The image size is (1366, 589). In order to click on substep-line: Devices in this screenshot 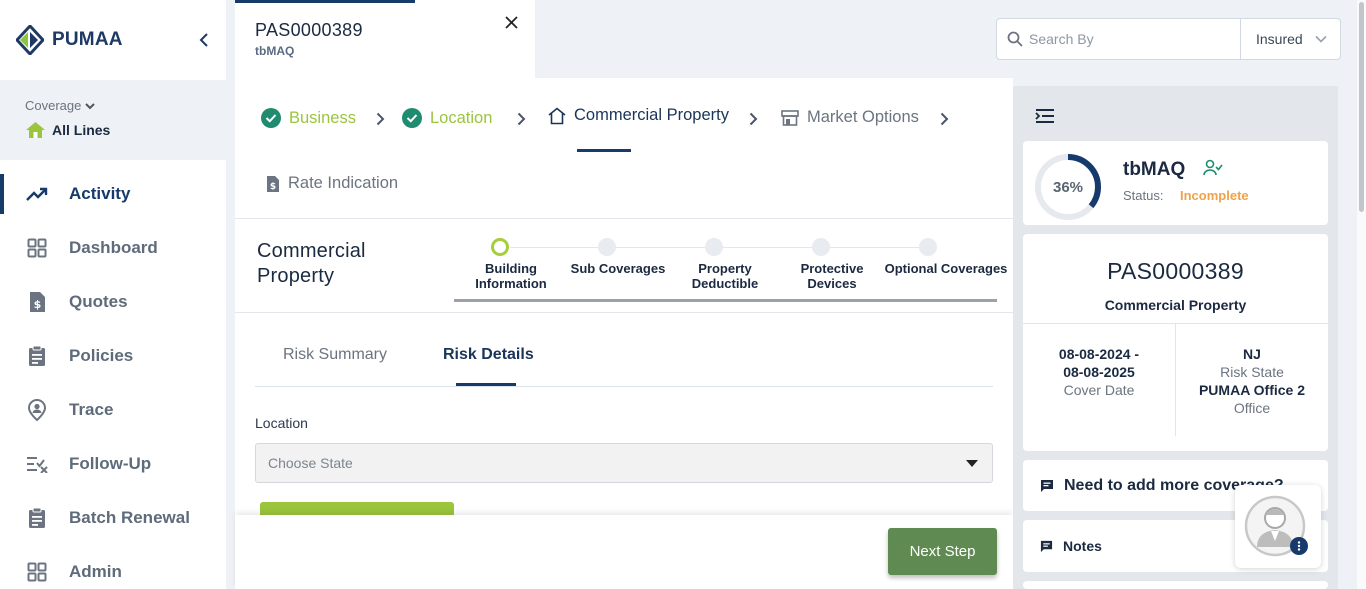, I will do `click(832, 283)`.